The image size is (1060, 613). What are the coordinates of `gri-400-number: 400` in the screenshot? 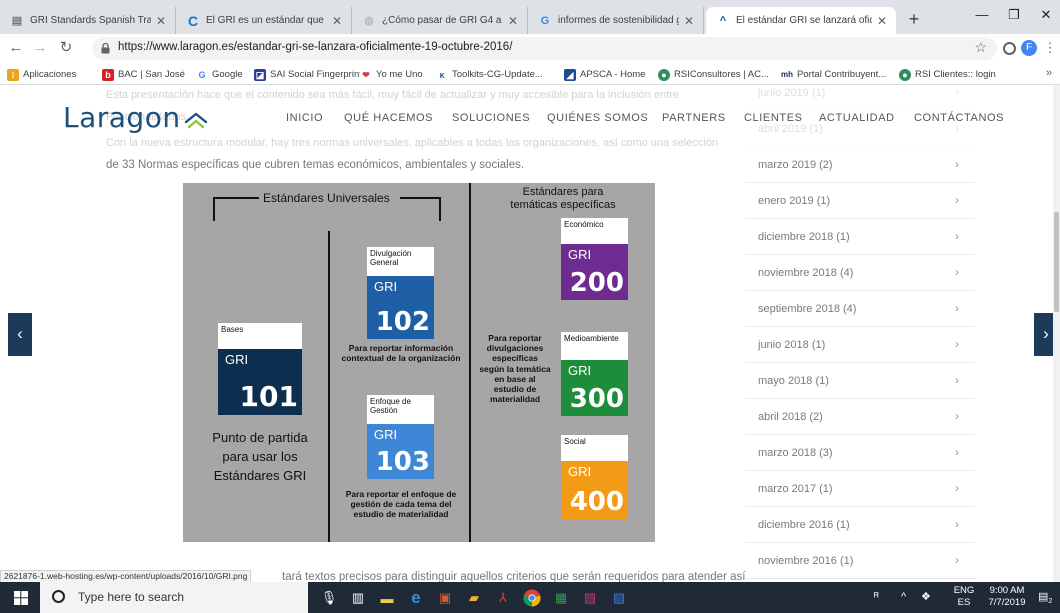 It's located at (596, 502).